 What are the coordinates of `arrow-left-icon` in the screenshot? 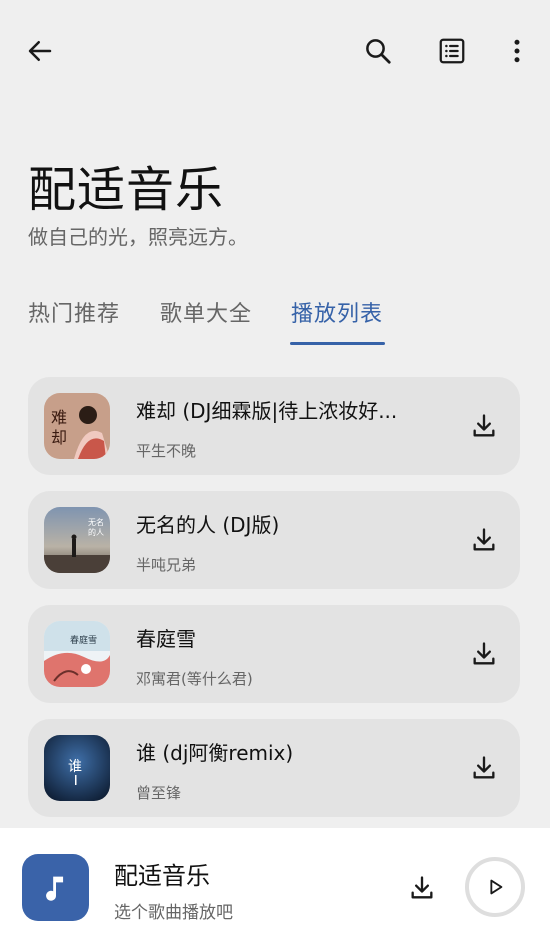 It's located at (40, 51).